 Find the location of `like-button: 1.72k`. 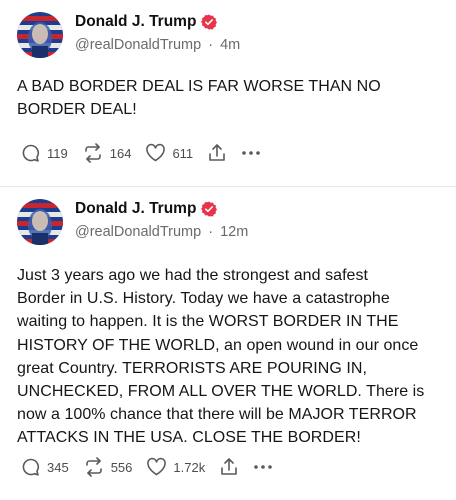

like-button: 1.72k is located at coordinates (175, 467).